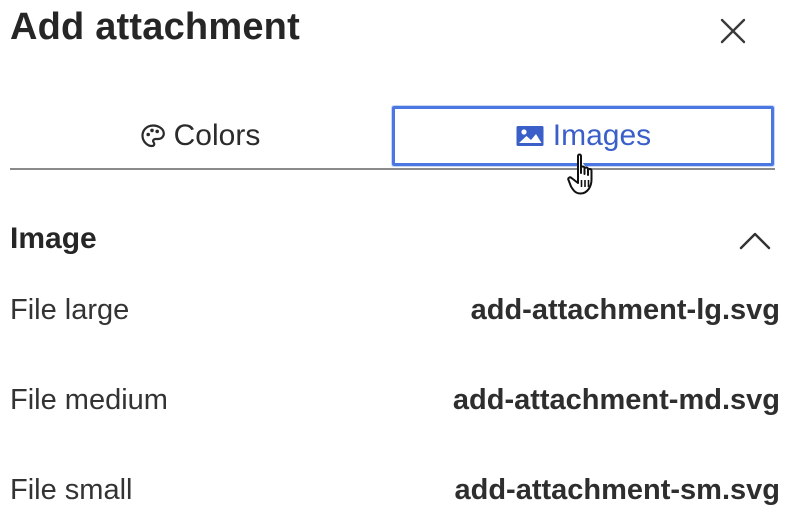 This screenshot has width=785, height=509. What do you see at coordinates (395, 402) in the screenshot?
I see `file-row-medium: File medium add-attachment-md.svg` at bounding box center [395, 402].